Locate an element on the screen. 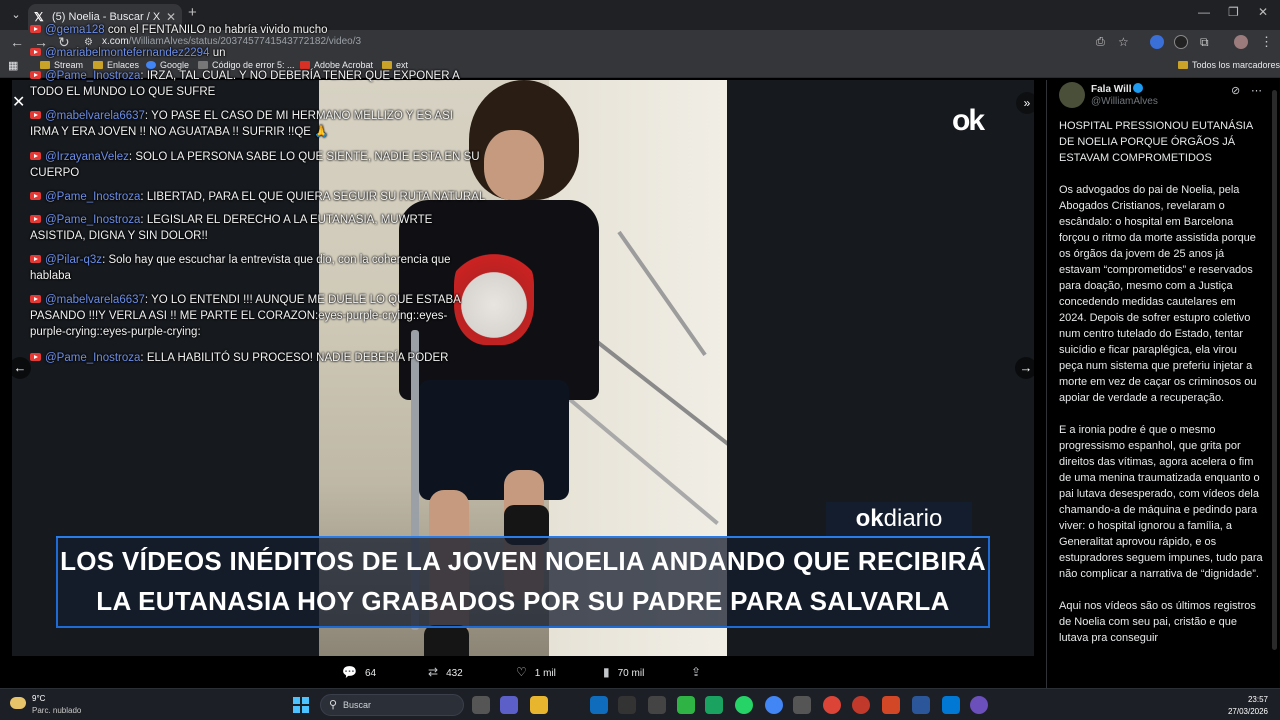 The height and width of the screenshot is (720, 1280). word-icon is located at coordinates (921, 705).